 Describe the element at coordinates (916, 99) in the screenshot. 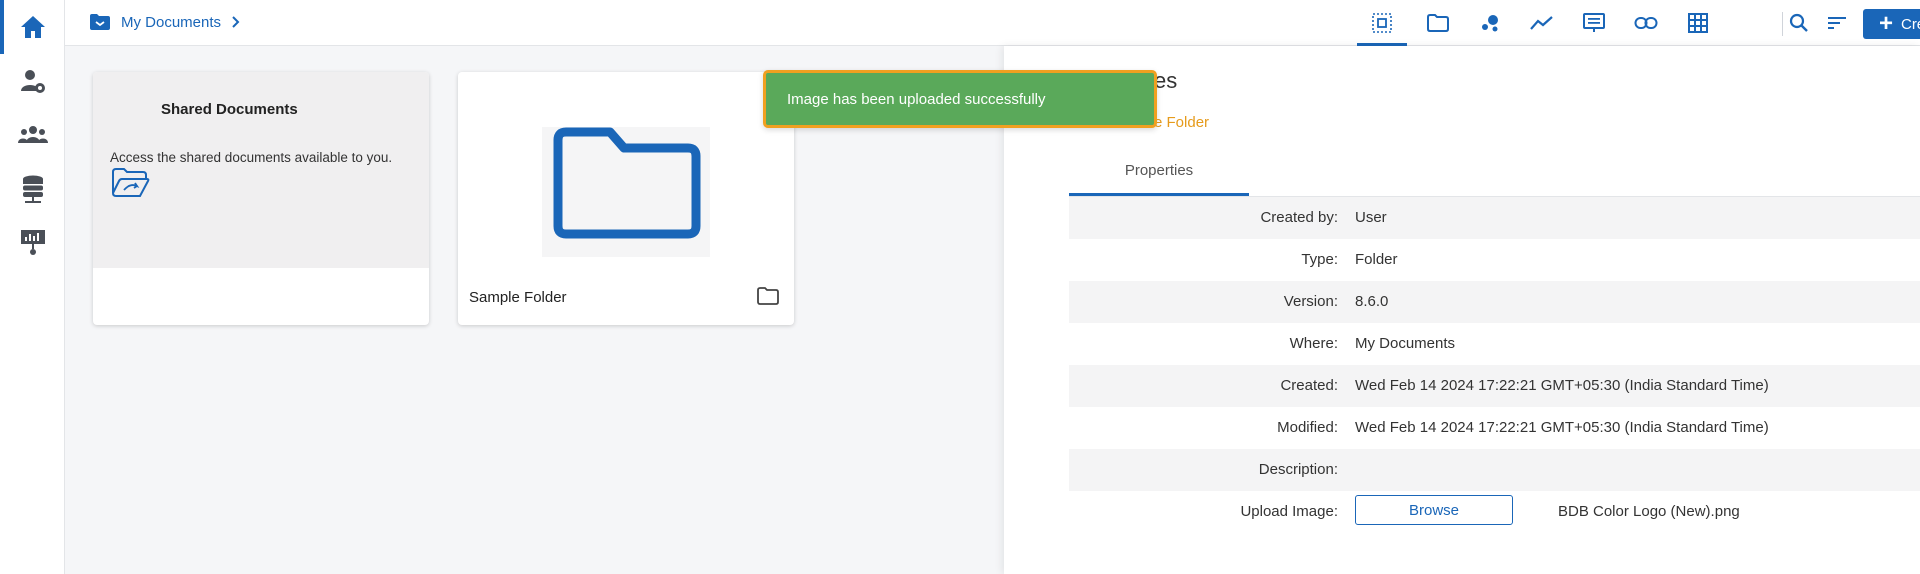

I see `toast-message: Image has been uploaded successfully` at that location.